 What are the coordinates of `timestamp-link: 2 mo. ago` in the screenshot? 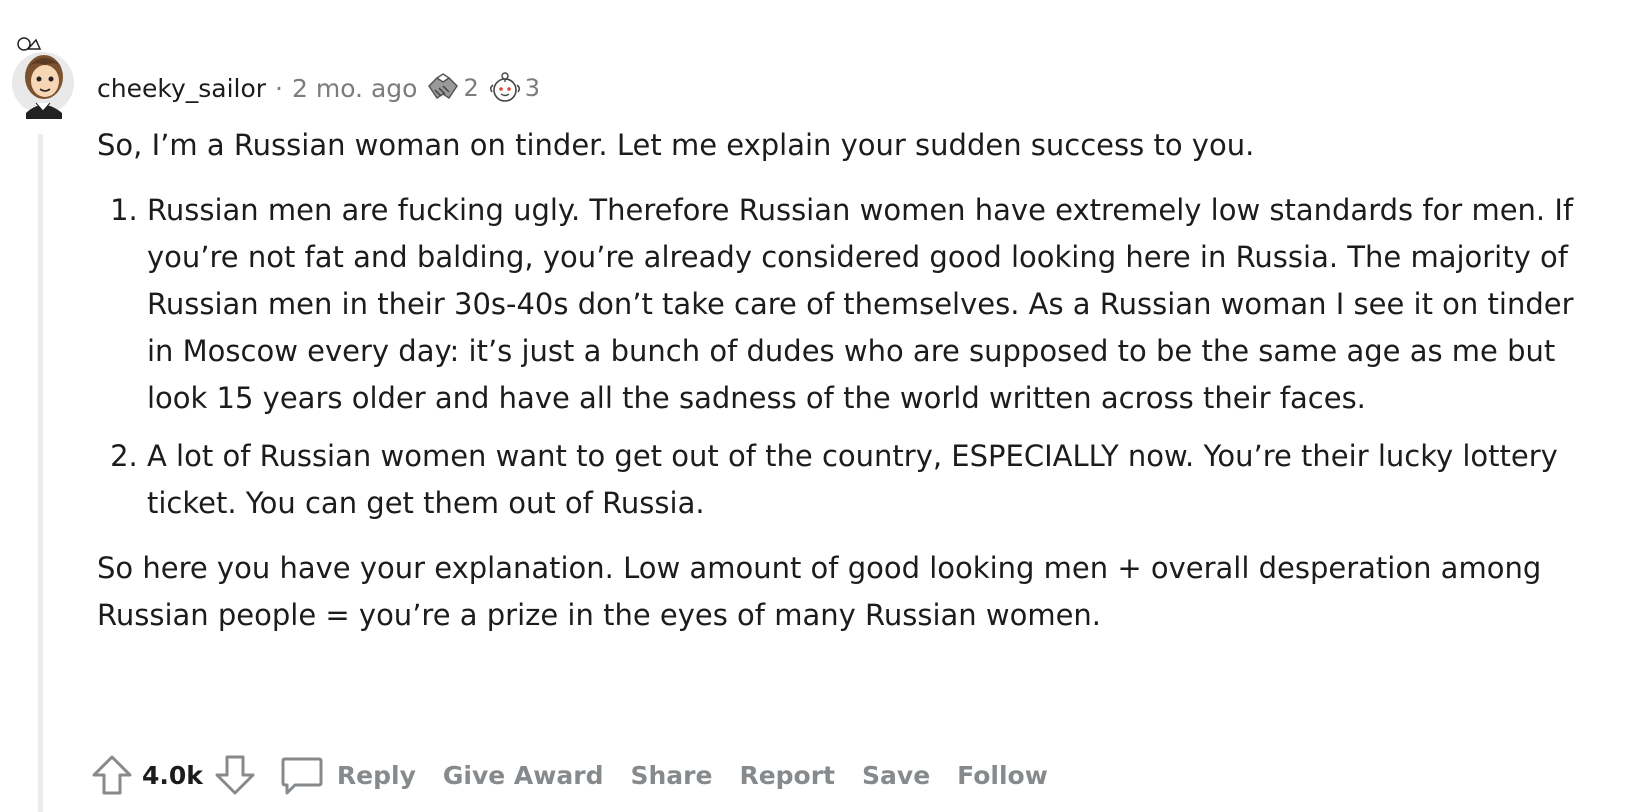 It's located at (354, 88).